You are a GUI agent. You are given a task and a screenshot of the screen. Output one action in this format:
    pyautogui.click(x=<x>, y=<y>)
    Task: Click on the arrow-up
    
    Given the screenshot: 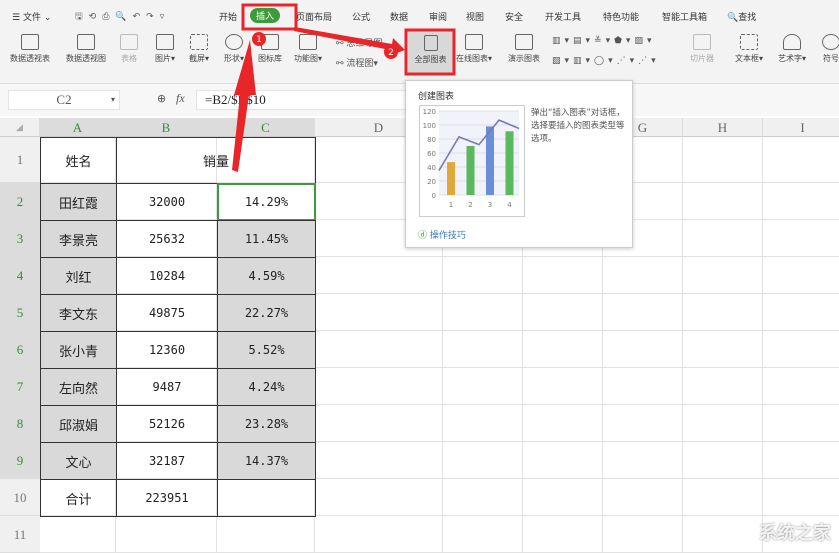 What is the action you would take?
    pyautogui.click(x=244, y=106)
    